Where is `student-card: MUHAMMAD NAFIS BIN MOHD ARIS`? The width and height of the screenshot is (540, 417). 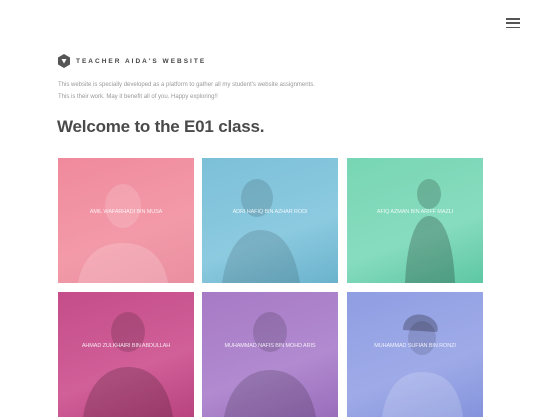
student-card: MUHAMMAD NAFIS BIN MOHD ARIS is located at coordinates (270, 354).